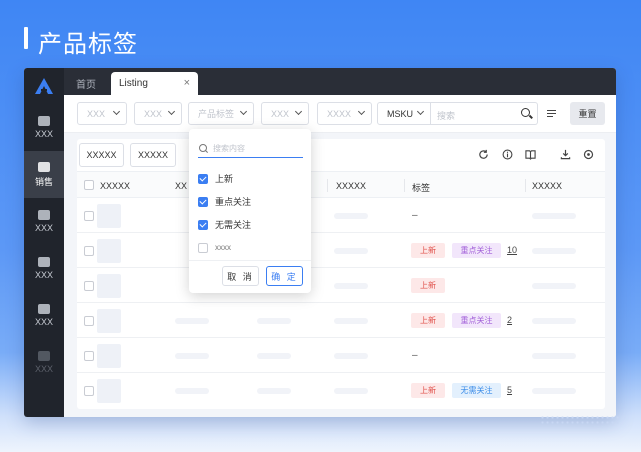 The image size is (641, 452). I want to click on close-icon: ×, so click(187, 83).